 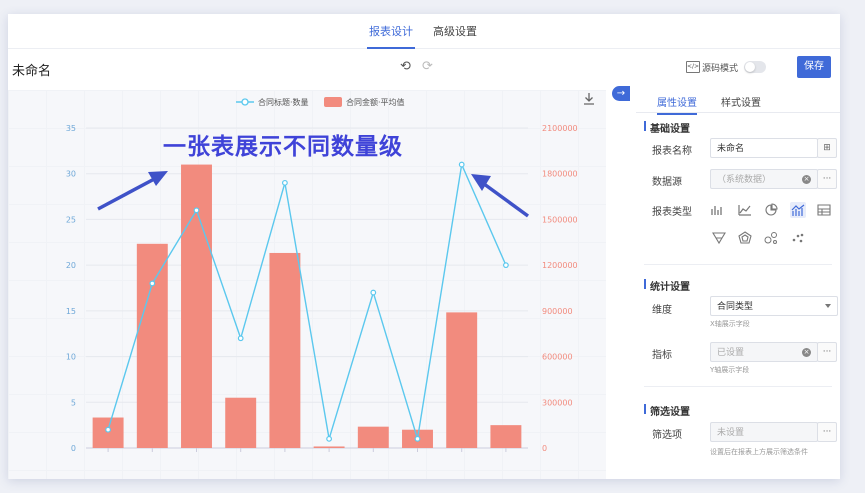 I want to click on metric-hint: Y轴展示字段, so click(x=730, y=370).